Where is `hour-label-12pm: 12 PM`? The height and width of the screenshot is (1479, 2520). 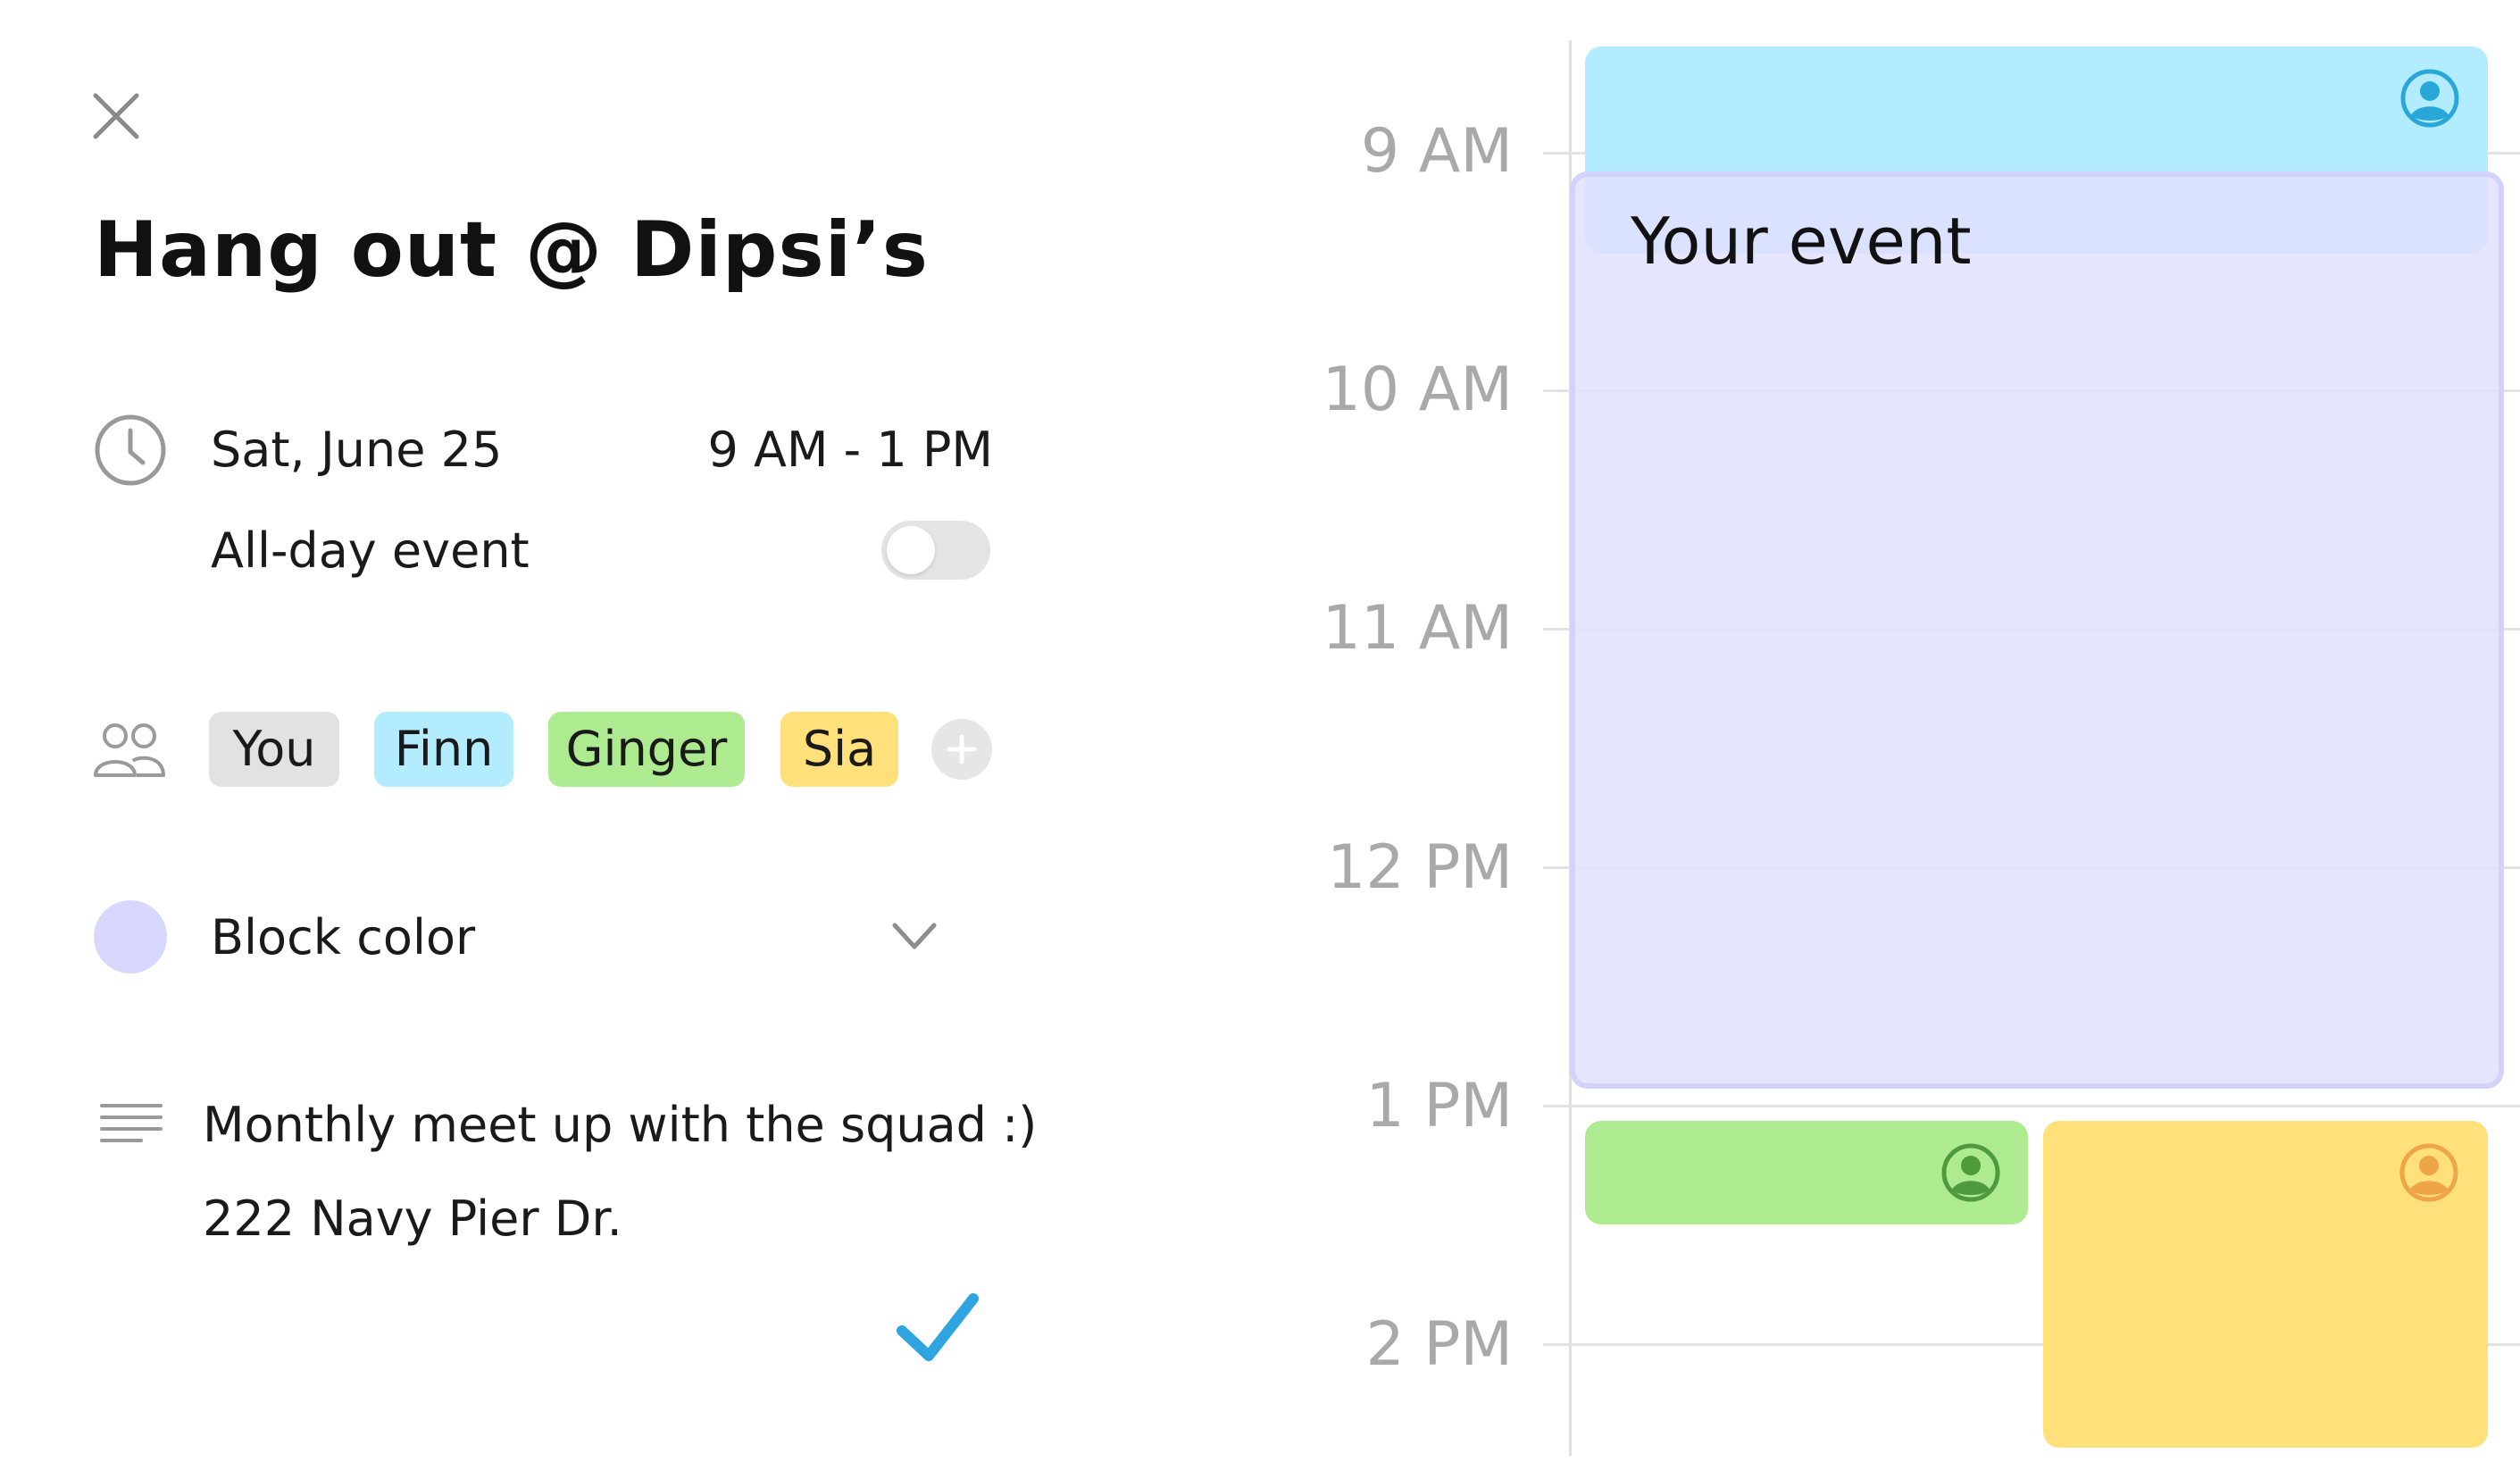 hour-label-12pm: 12 PM is located at coordinates (1420, 868).